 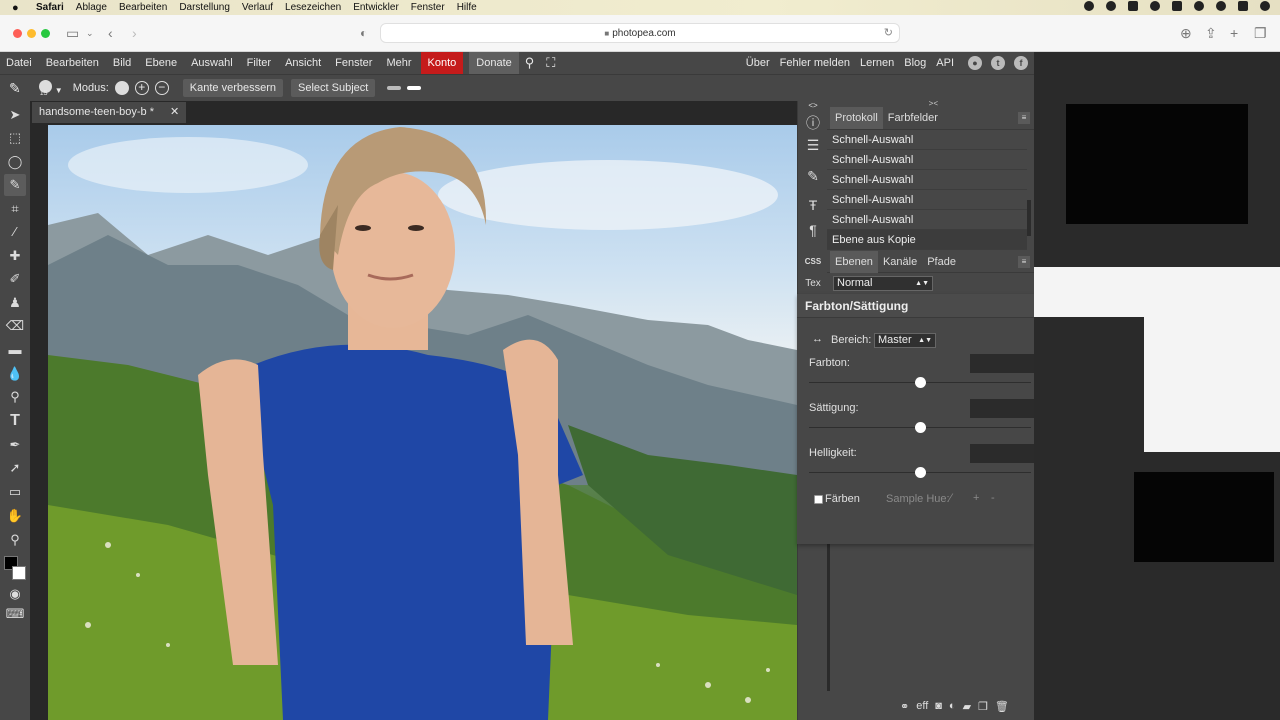 I want to click on minimize-window-button, so click(x=31, y=33).